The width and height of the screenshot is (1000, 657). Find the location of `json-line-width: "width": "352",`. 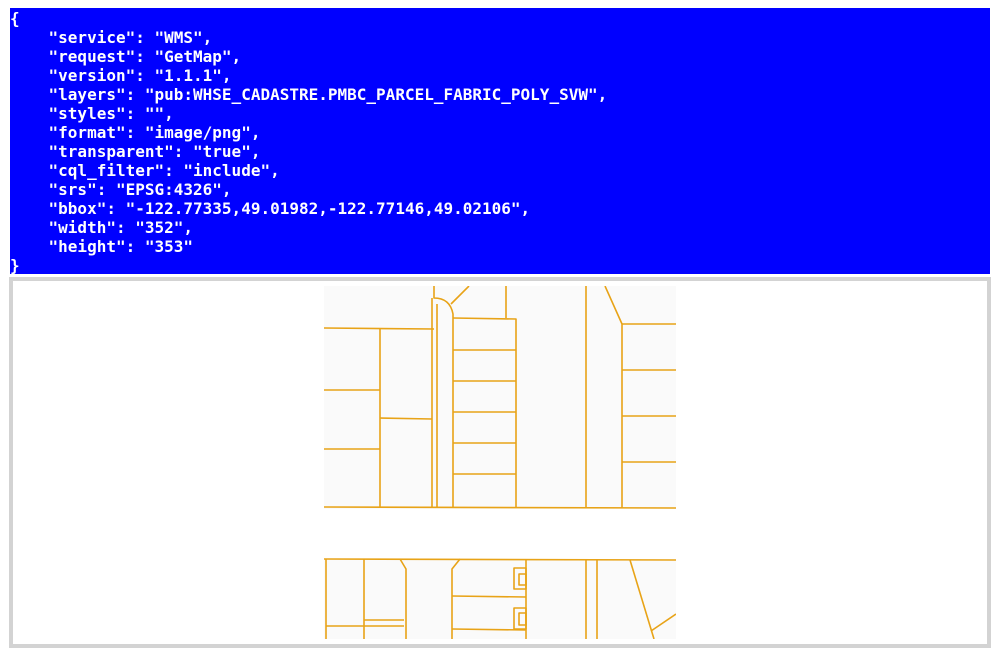

json-line-width: "width": "352", is located at coordinates (102, 227).